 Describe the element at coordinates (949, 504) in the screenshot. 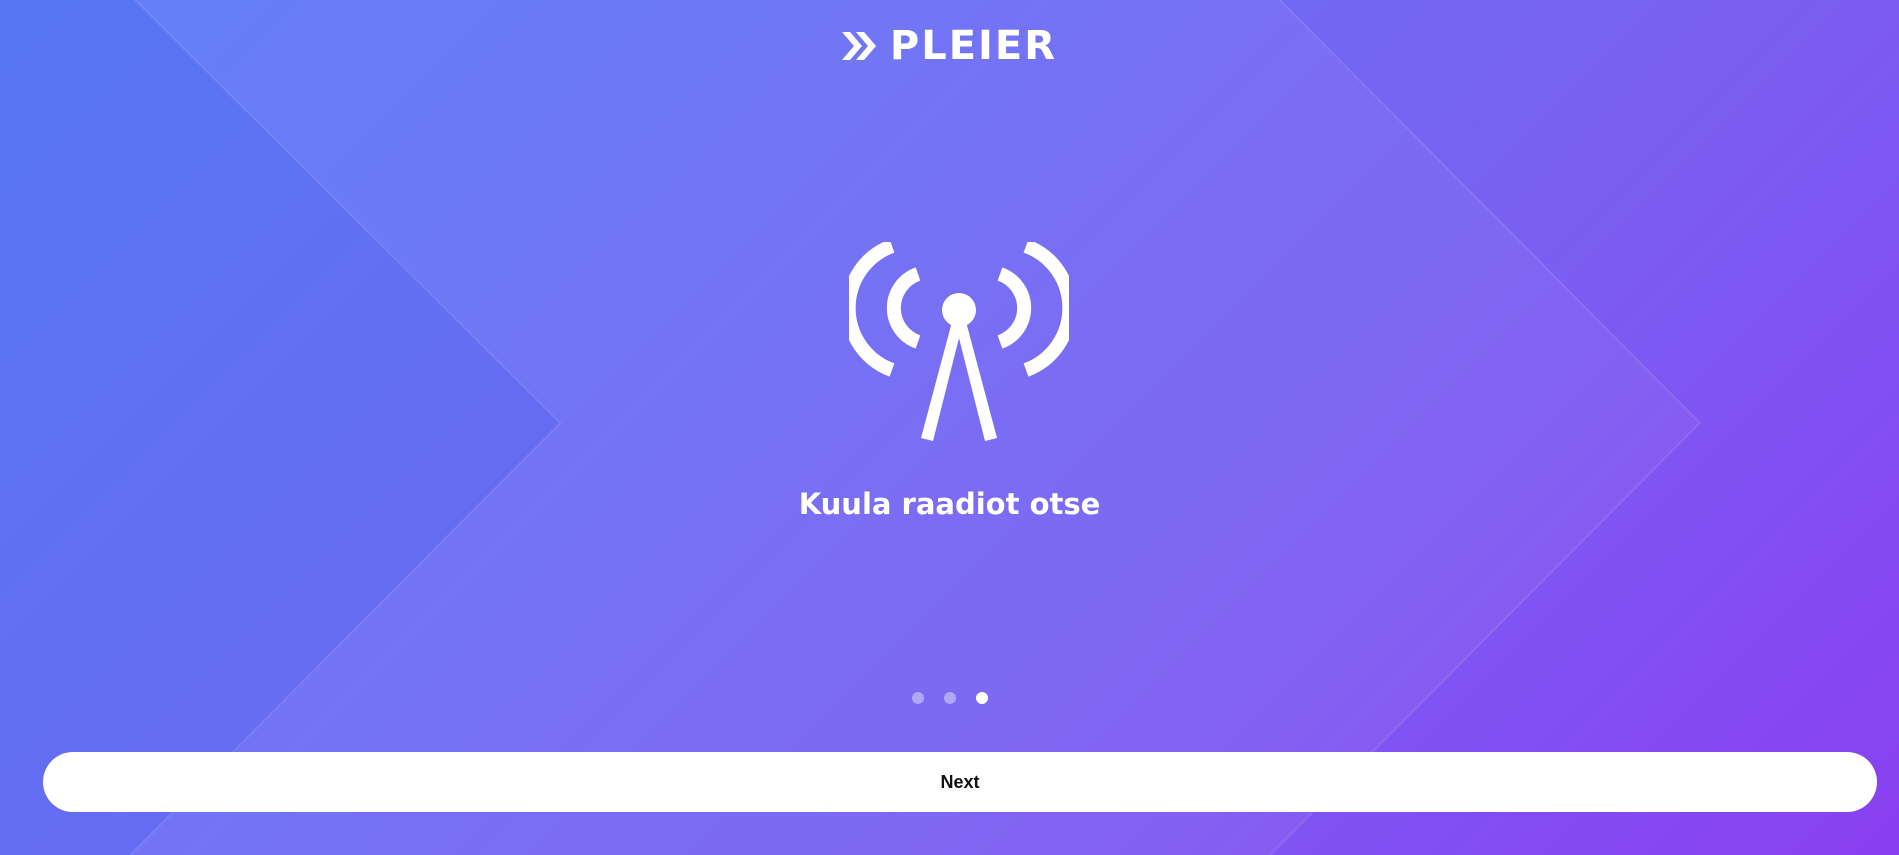

I see `slide-title: Kuula raadiot otse` at that location.